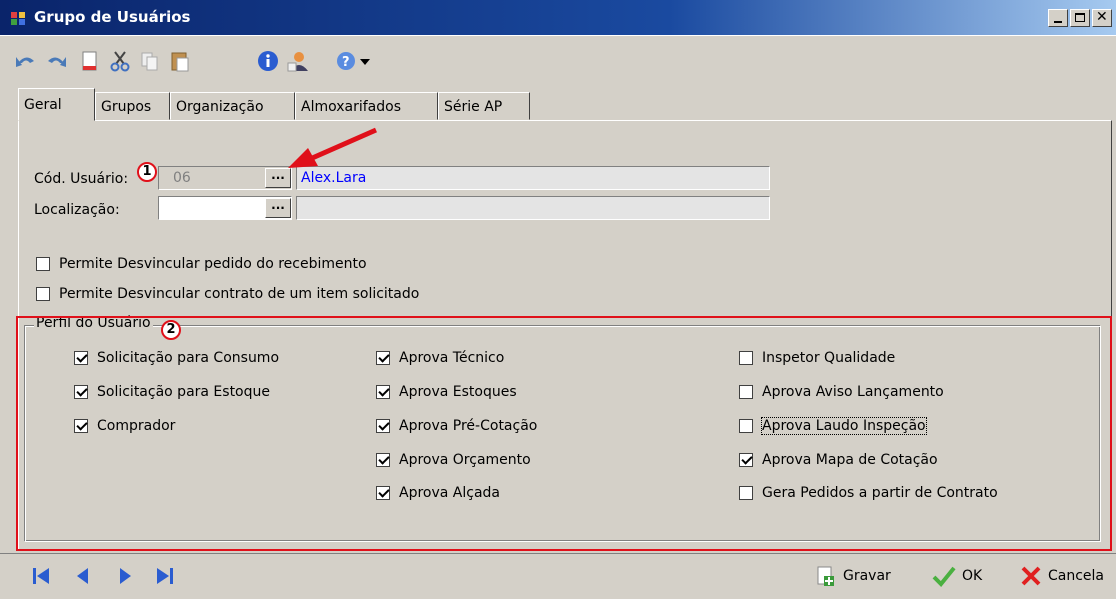 This screenshot has width=1116, height=599. What do you see at coordinates (268, 61) in the screenshot?
I see `info-icon` at bounding box center [268, 61].